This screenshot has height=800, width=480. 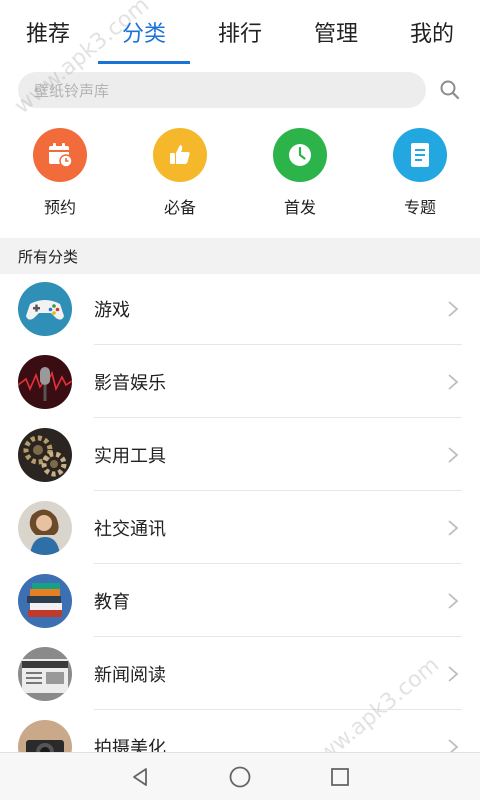 I want to click on tab-manage: 管理, so click(x=336, y=32).